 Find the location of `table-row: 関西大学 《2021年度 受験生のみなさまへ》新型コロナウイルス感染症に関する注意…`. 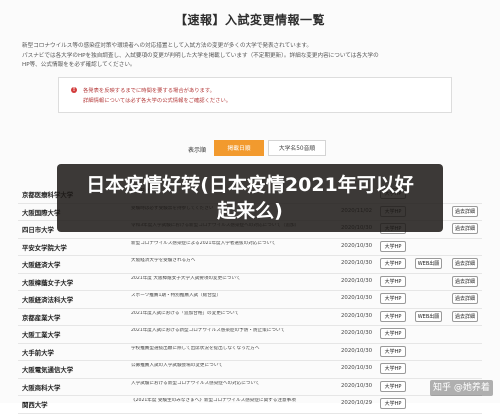

table-row: 関西大学 《2021年度 受験生のみなさまへ》新型コロナウイルス感染症に関する注意… is located at coordinates (250, 405).